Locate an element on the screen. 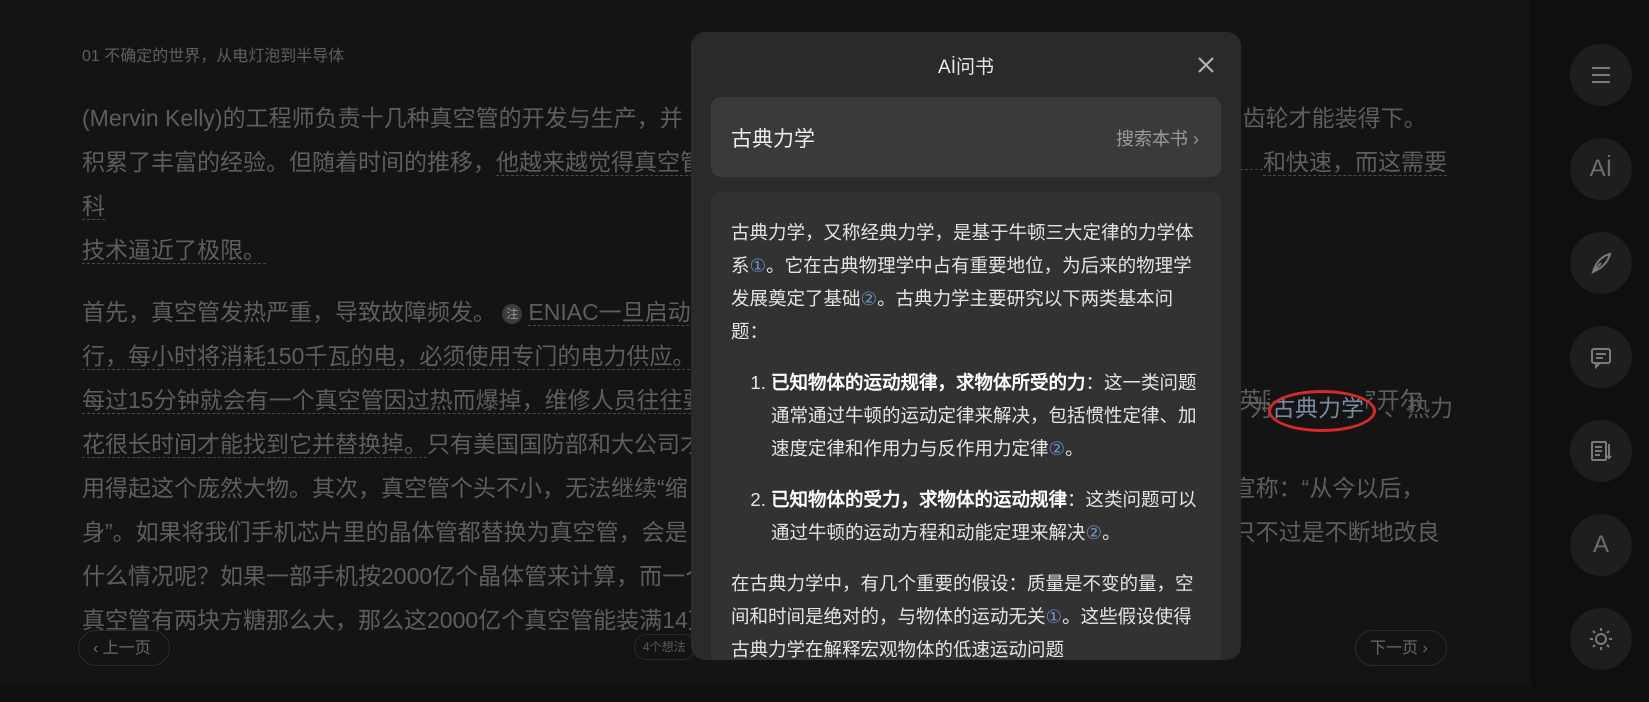 The width and height of the screenshot is (1649, 702). list-item-heading: 已知物体的运动规律，求物体所受的力 is located at coordinates (928, 382).